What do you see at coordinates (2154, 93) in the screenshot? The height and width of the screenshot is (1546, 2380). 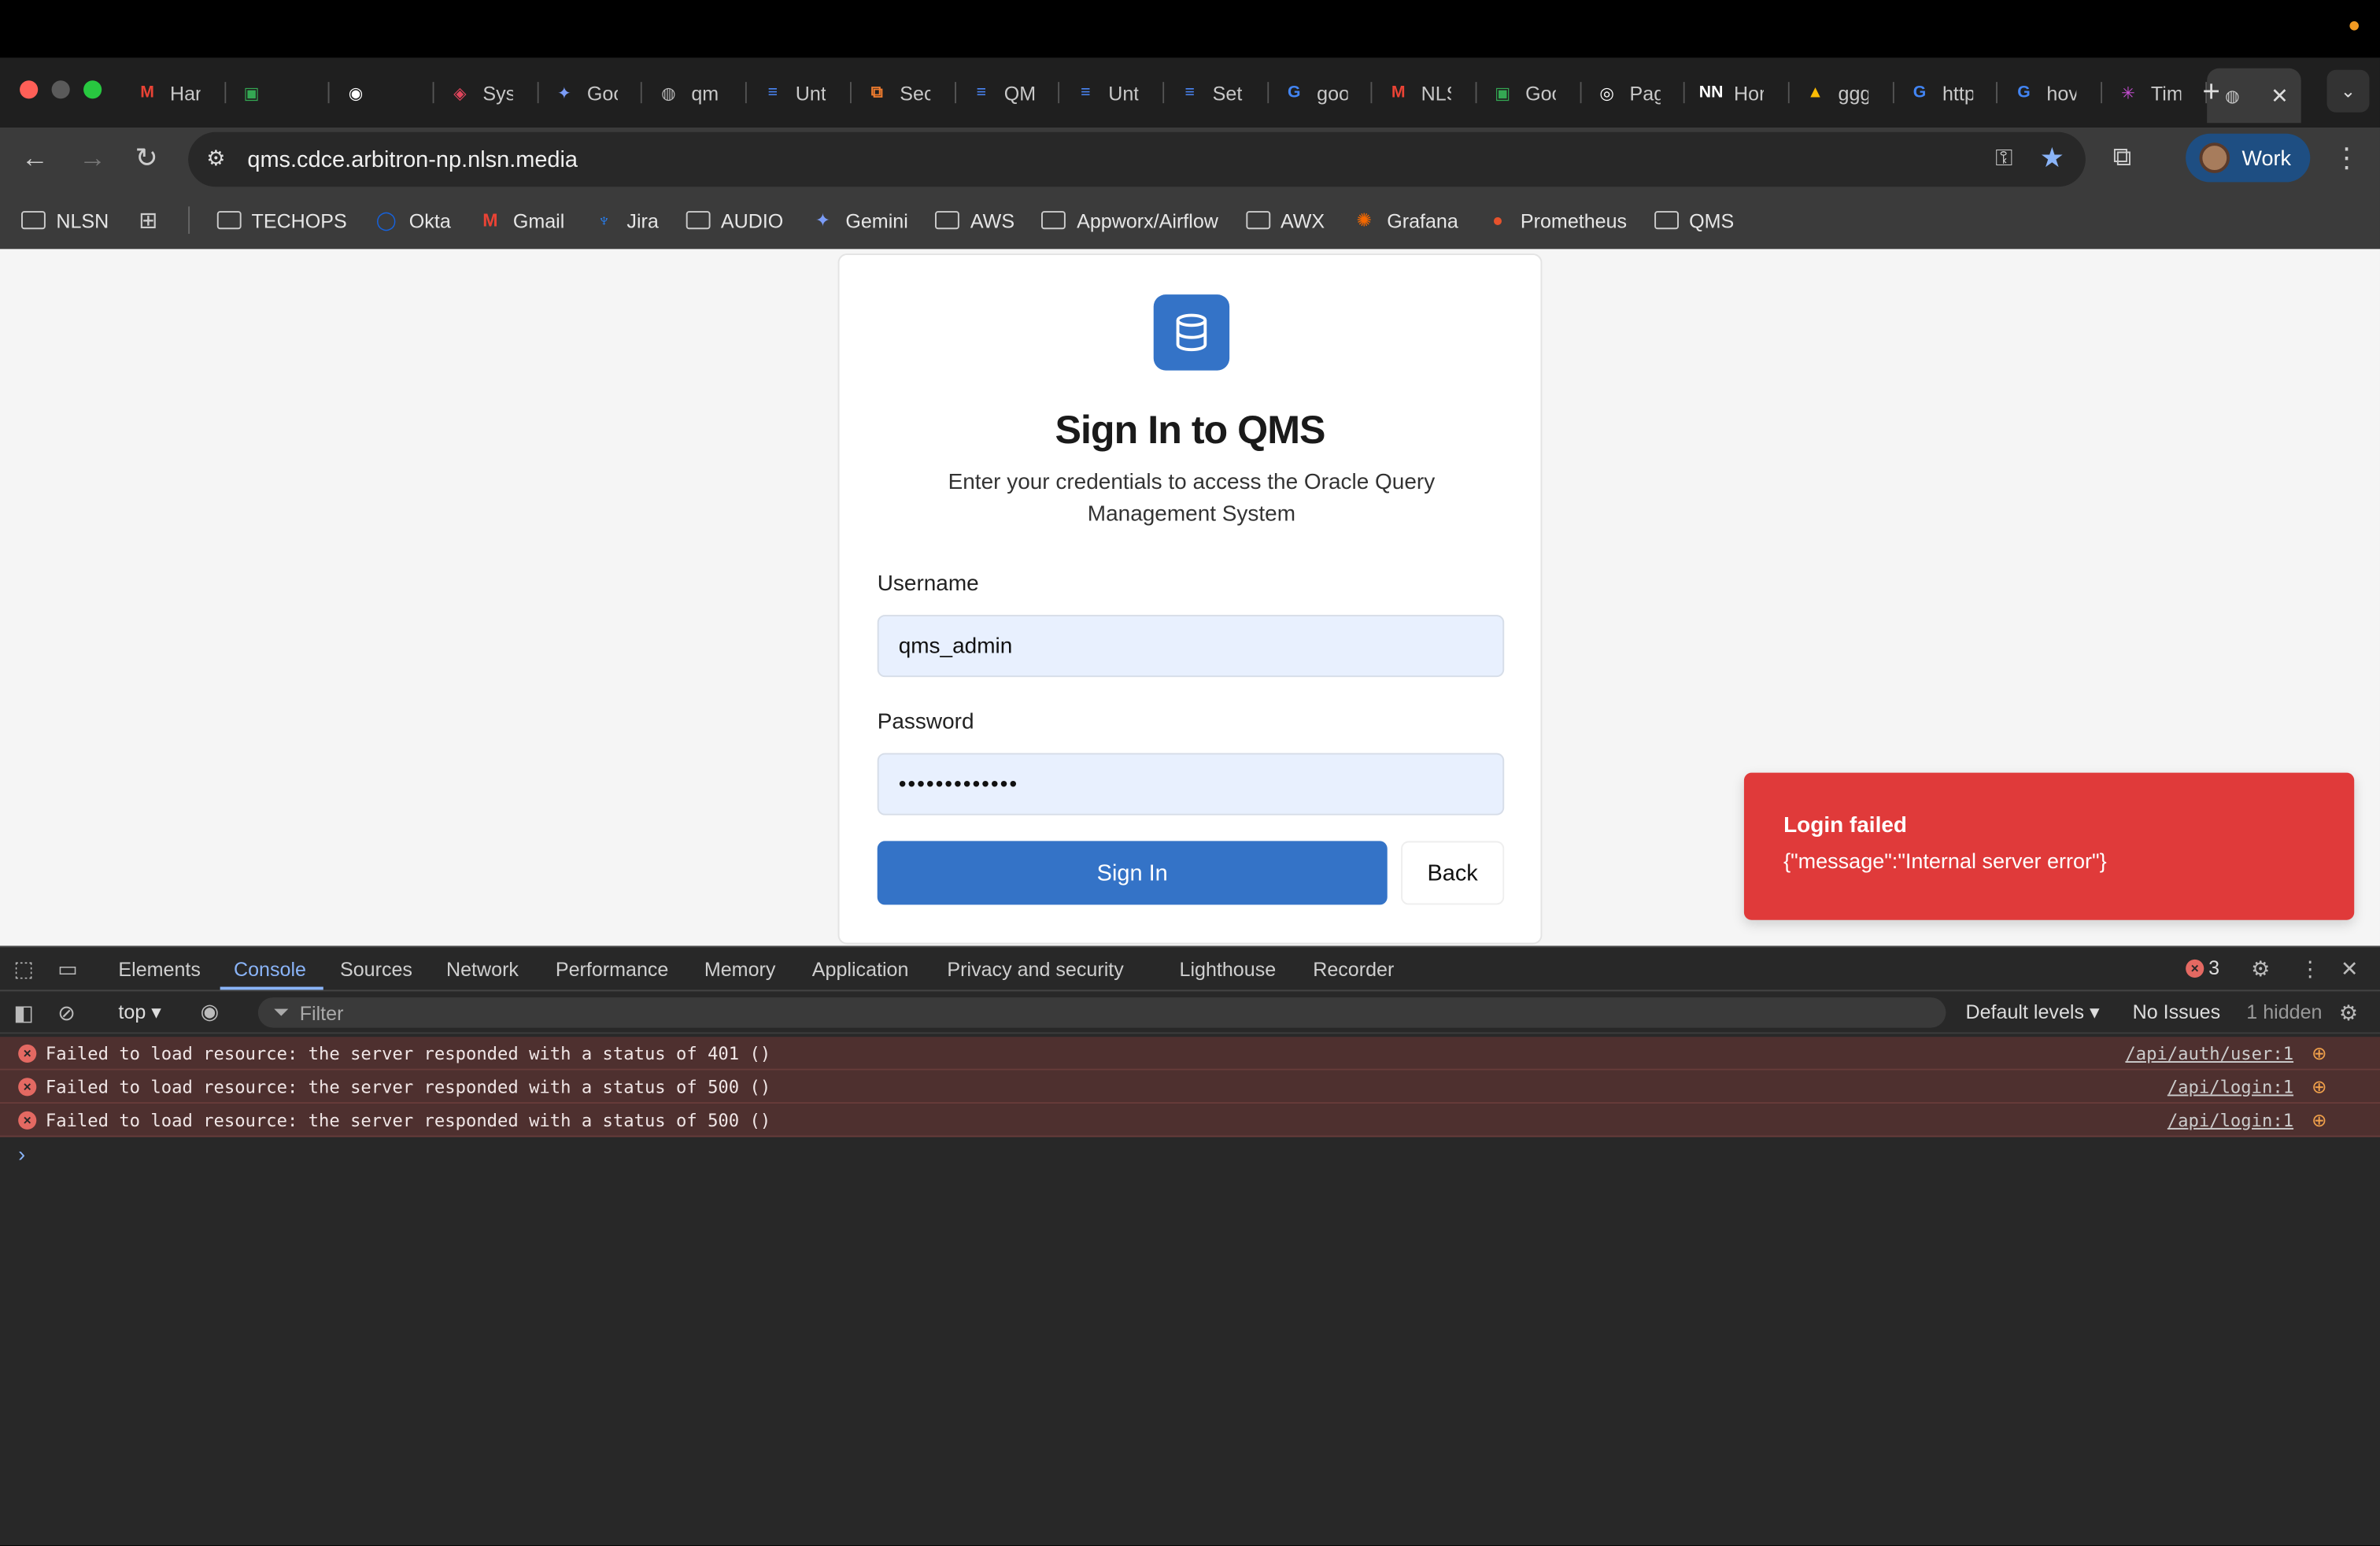 I see `browser-tab: ✳ Tim` at bounding box center [2154, 93].